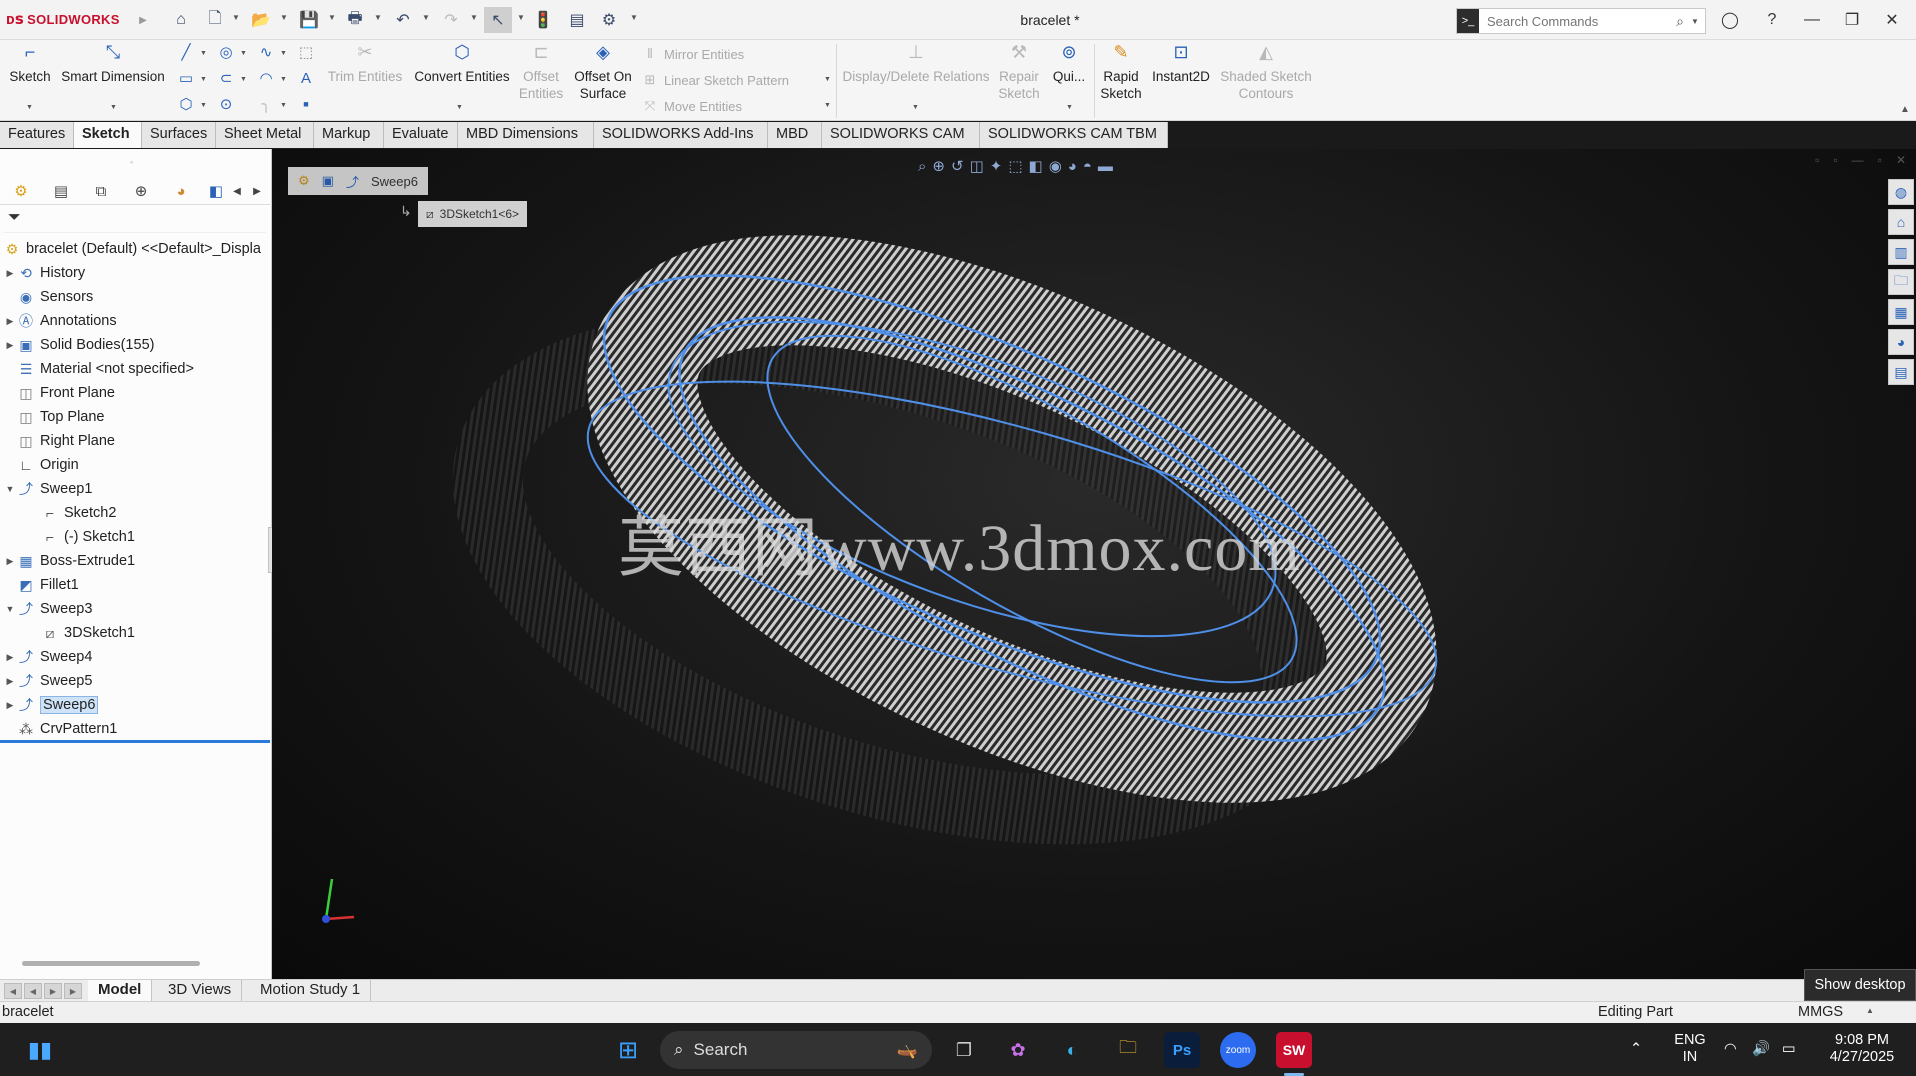 The width and height of the screenshot is (1916, 1076). What do you see at coordinates (1055, 166) in the screenshot?
I see `hide-show-items-icon: ◉` at bounding box center [1055, 166].